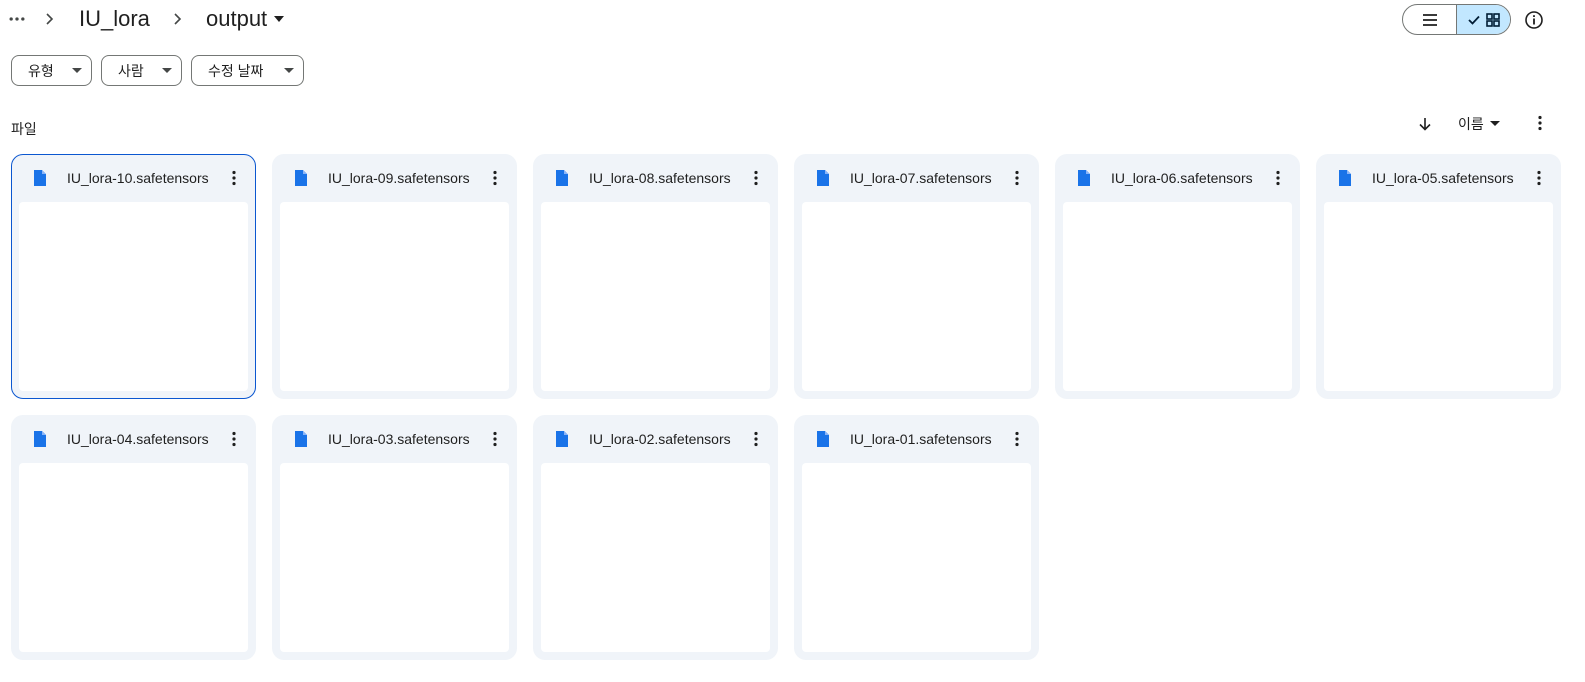 The height and width of the screenshot is (682, 1585). I want to click on sort-by-label: 이름, so click(1471, 124).